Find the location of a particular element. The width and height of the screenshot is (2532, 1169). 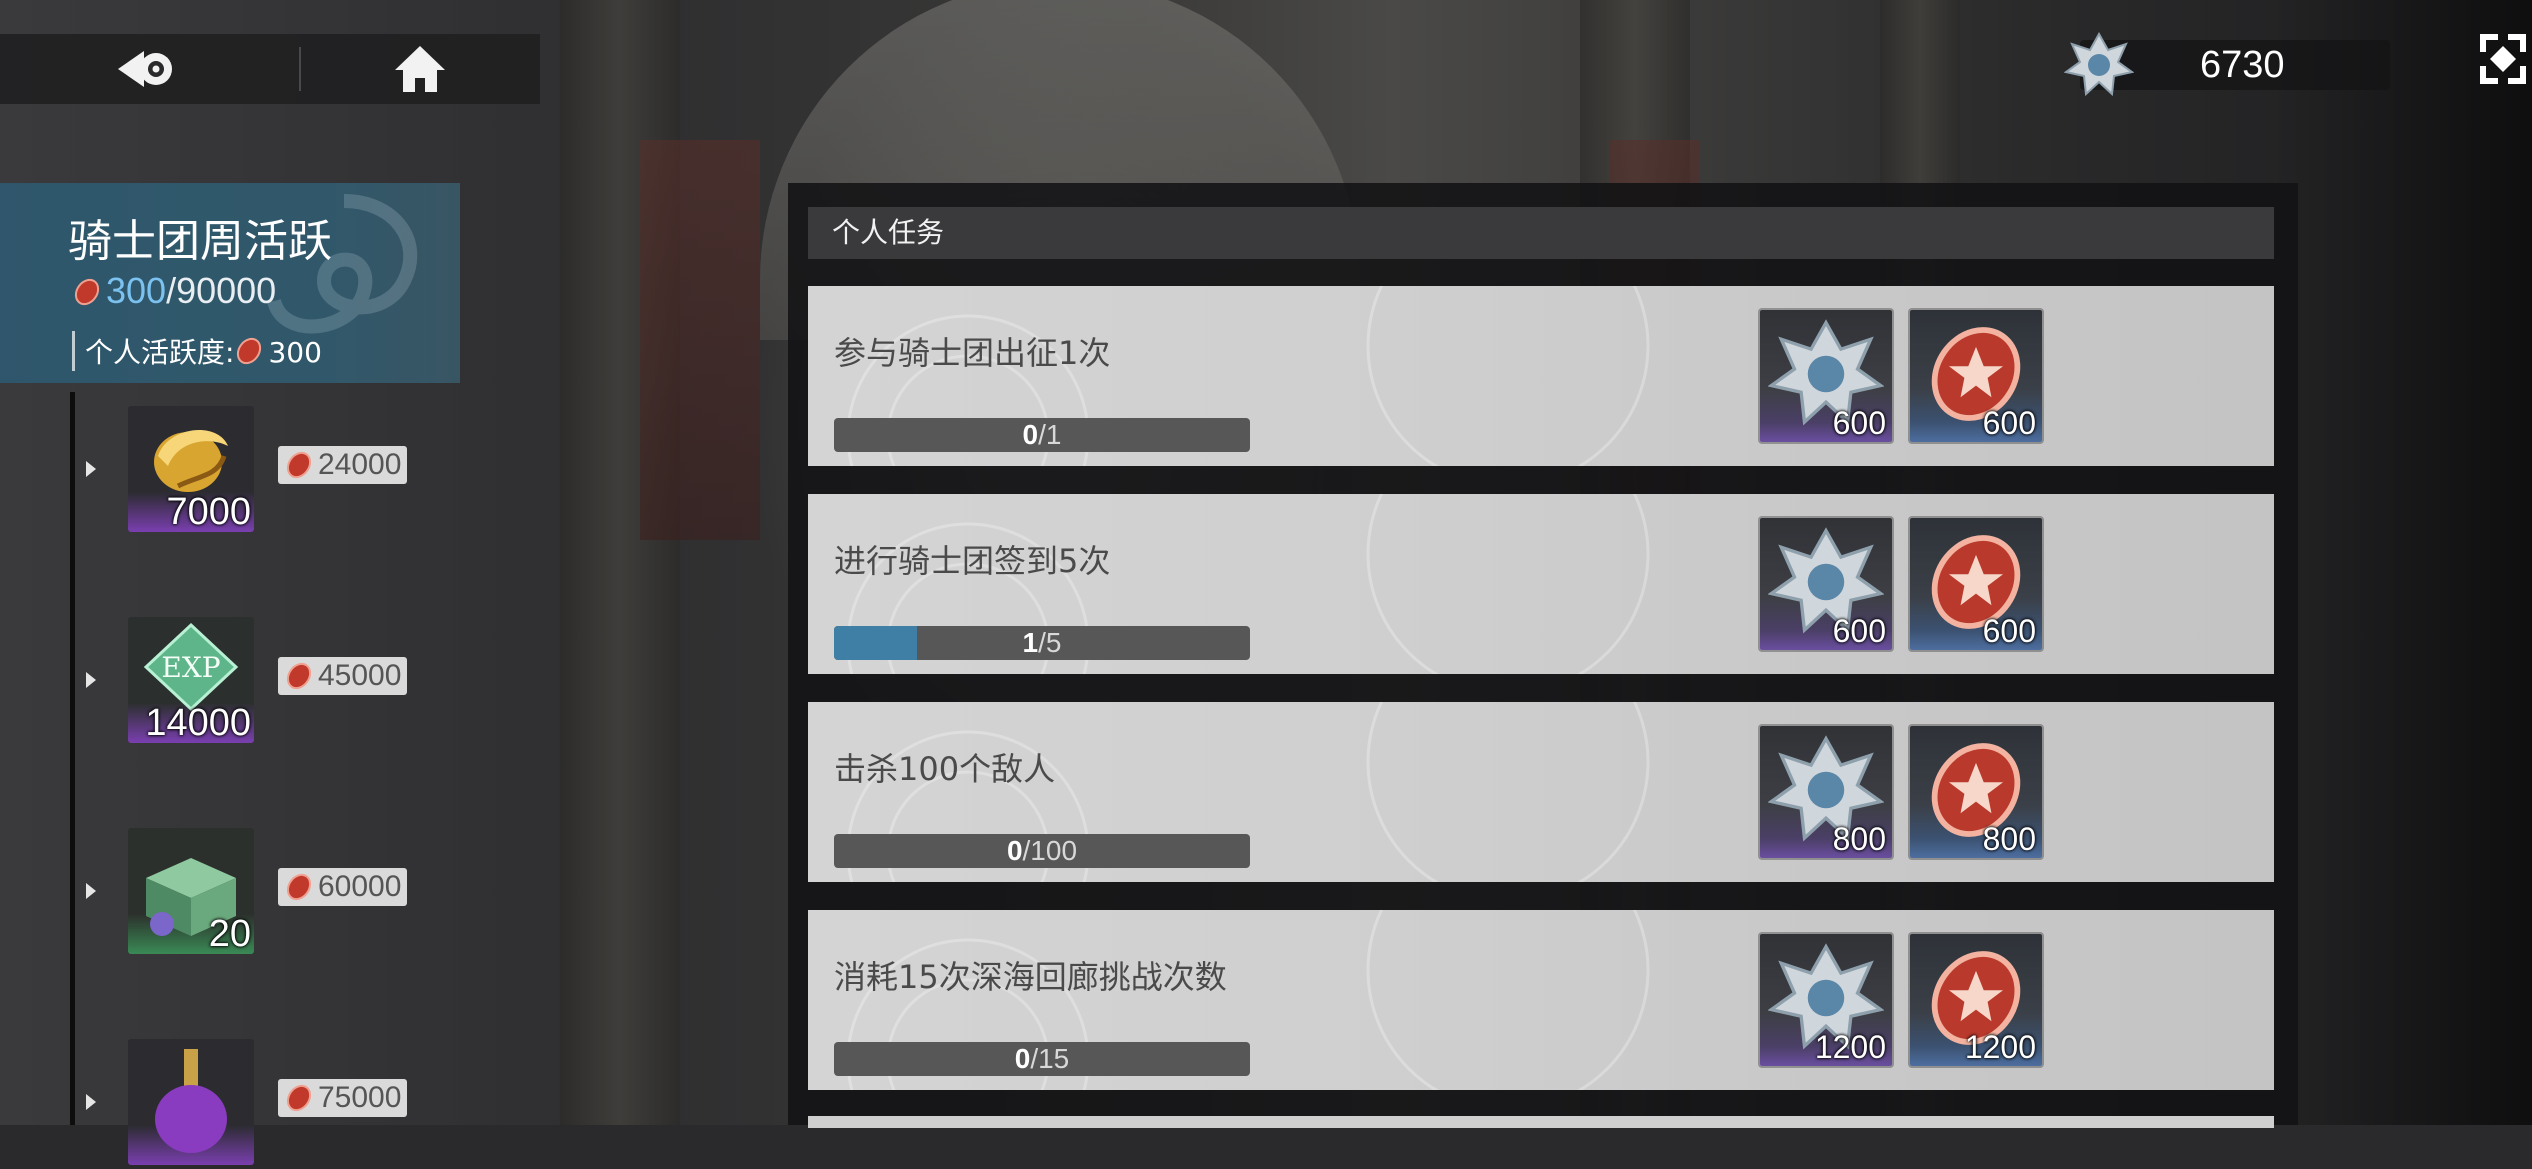

home-icon is located at coordinates (420, 69).